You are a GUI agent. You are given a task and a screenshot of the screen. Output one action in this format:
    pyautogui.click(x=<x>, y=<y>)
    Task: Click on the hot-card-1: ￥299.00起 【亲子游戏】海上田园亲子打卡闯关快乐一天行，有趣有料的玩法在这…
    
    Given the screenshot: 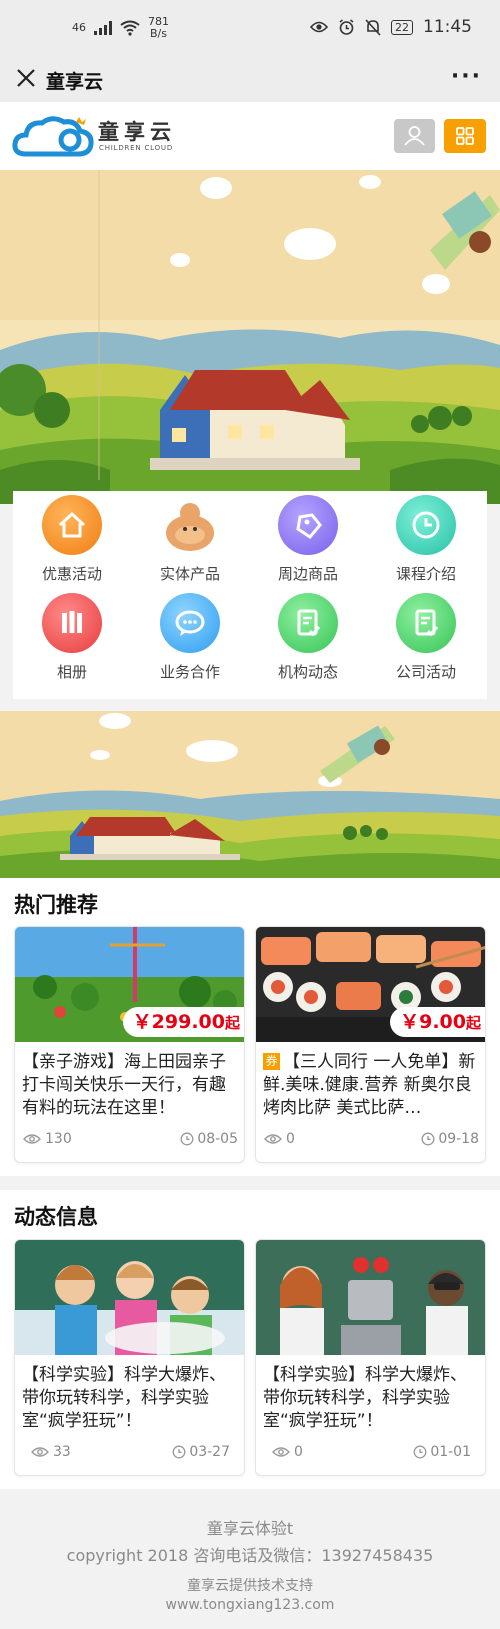 What is the action you would take?
    pyautogui.click(x=129, y=1044)
    